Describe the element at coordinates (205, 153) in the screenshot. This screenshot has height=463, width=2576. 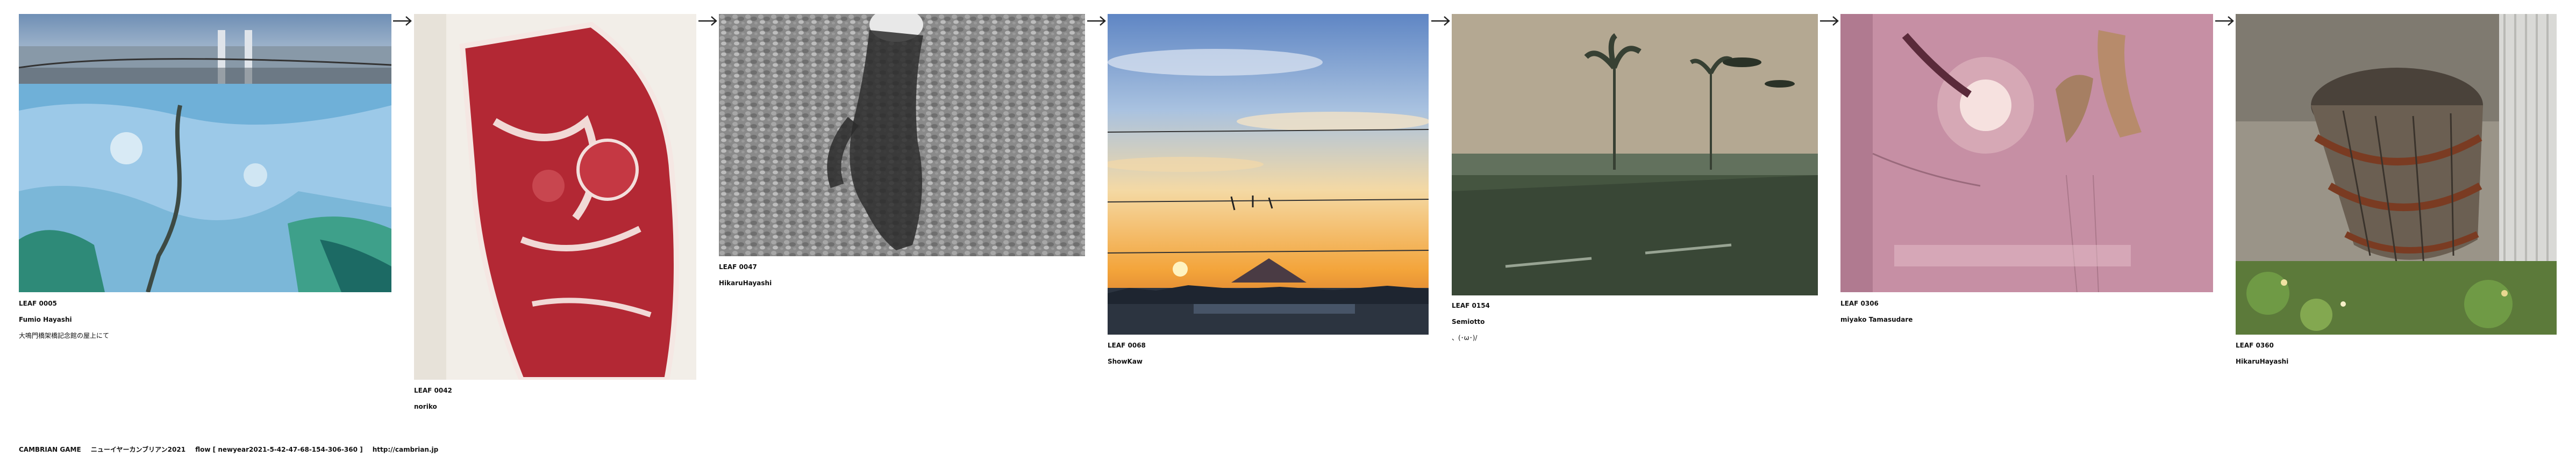
I see `photo-bridge-rooftop-map` at that location.